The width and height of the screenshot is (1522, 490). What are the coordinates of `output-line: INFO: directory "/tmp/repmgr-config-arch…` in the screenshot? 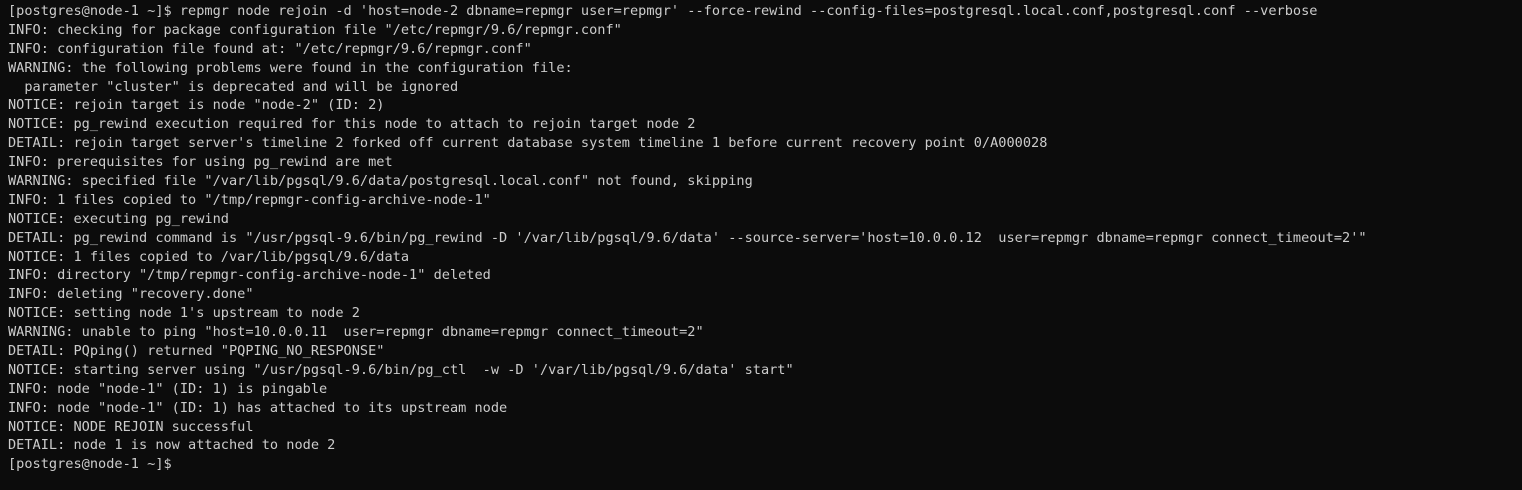 It's located at (249, 275).